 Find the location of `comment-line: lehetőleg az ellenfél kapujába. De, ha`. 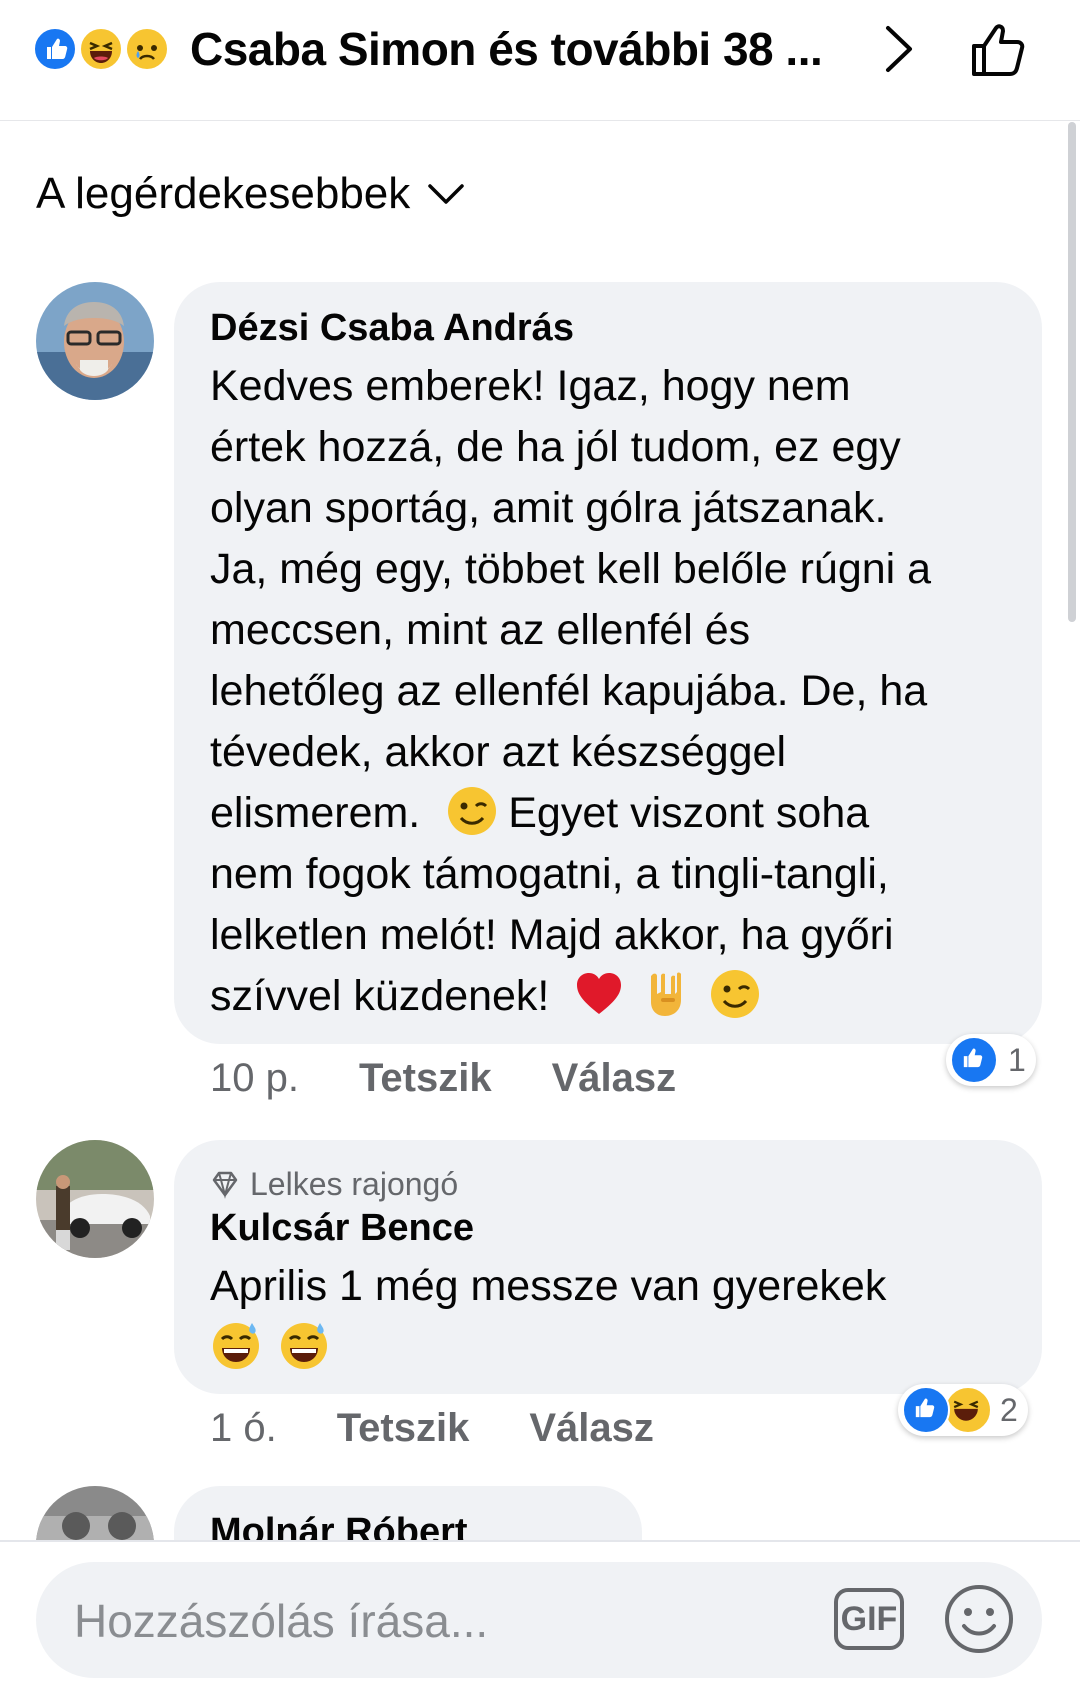

comment-line: lehetőleg az ellenfél kapujába. De, ha is located at coordinates (569, 691).